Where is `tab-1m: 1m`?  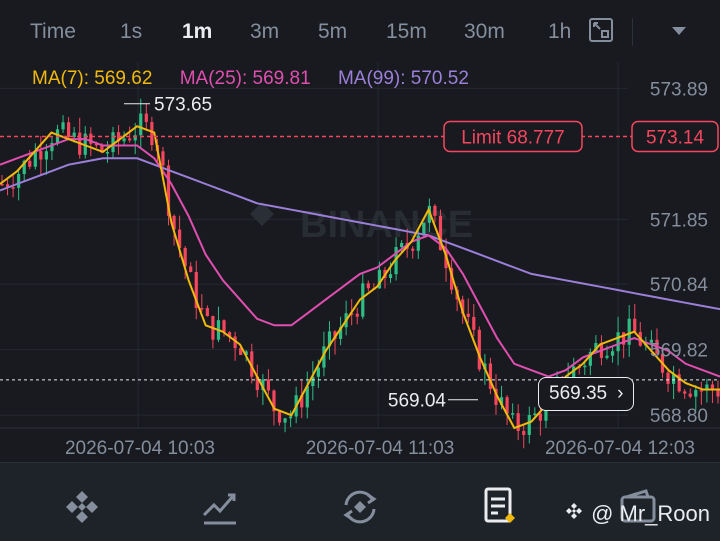 tab-1m: 1m is located at coordinates (197, 32).